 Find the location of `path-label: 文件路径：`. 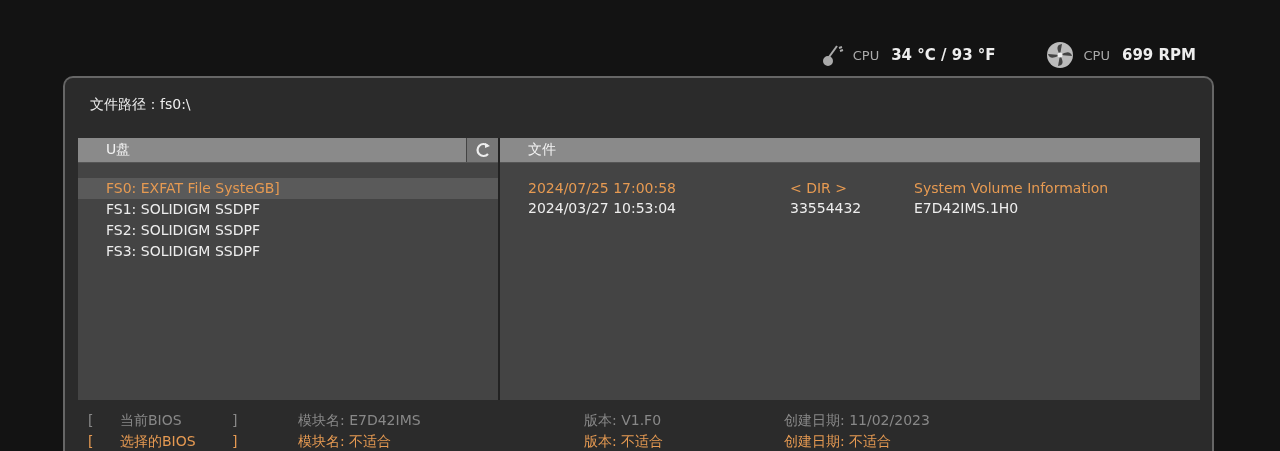

path-label: 文件路径： is located at coordinates (125, 105).